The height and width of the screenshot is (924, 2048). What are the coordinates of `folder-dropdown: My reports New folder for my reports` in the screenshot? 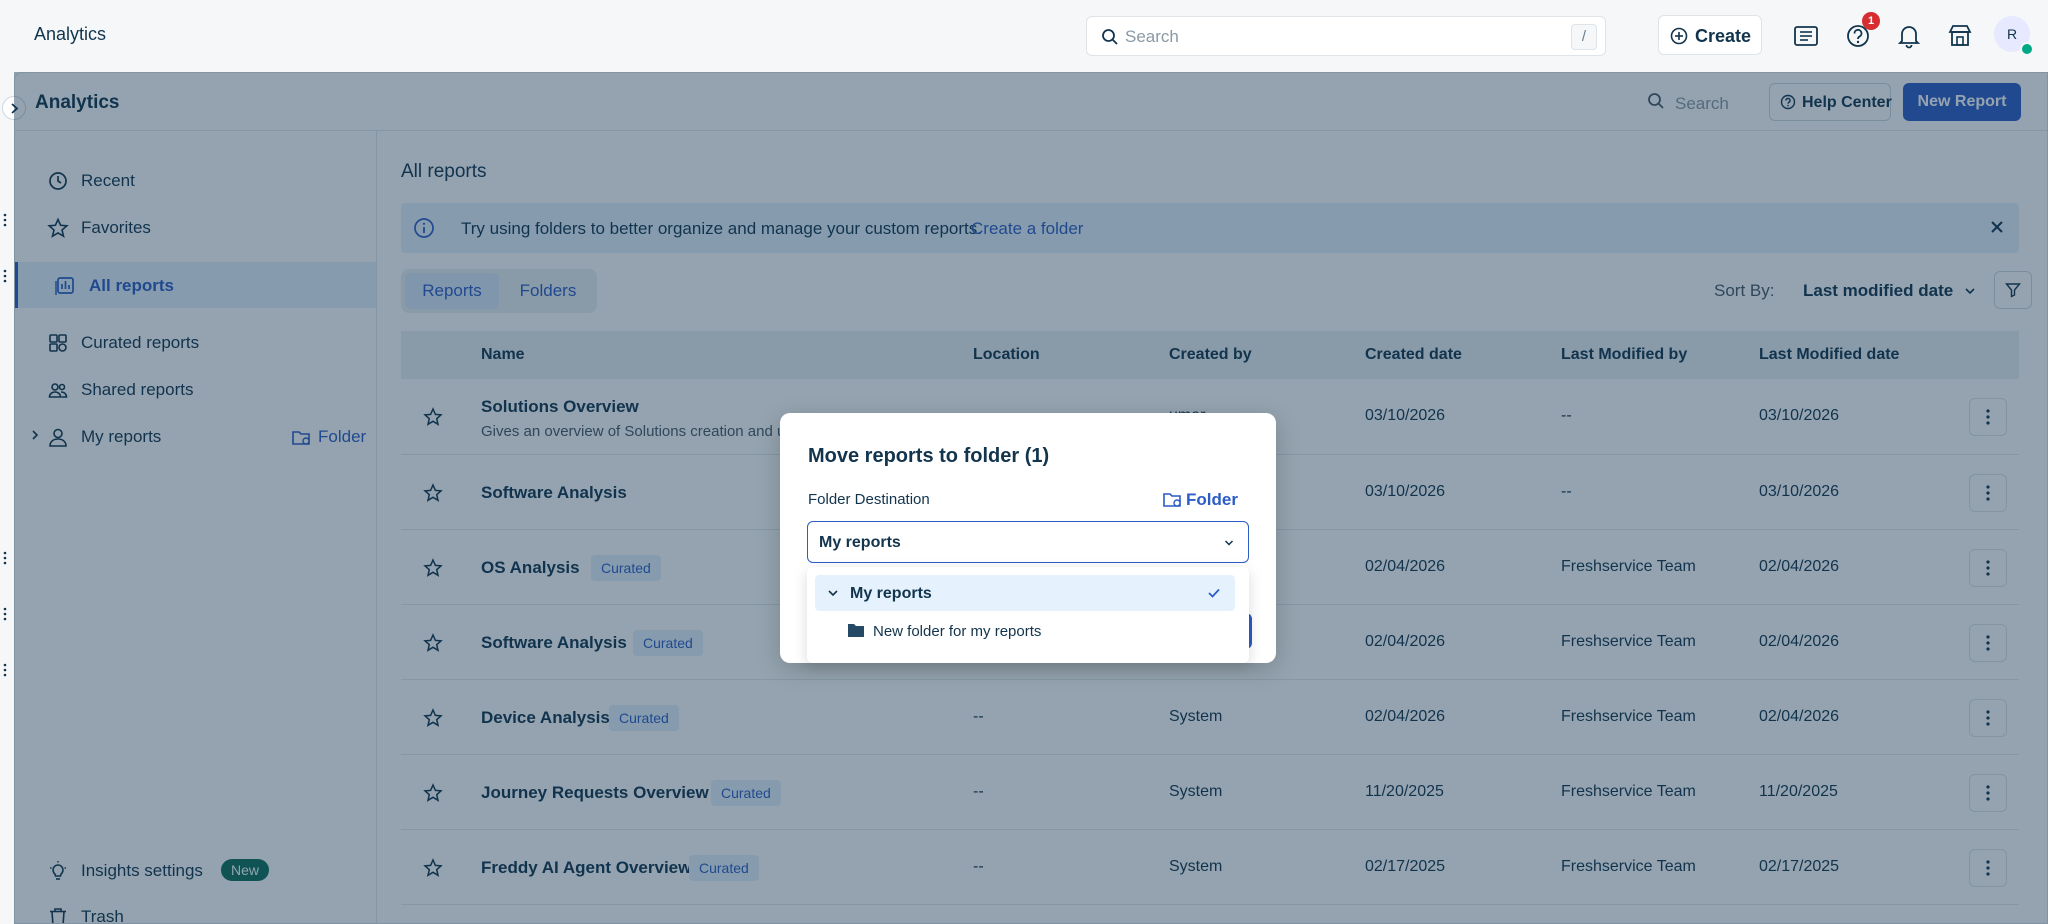 It's located at (1028, 615).